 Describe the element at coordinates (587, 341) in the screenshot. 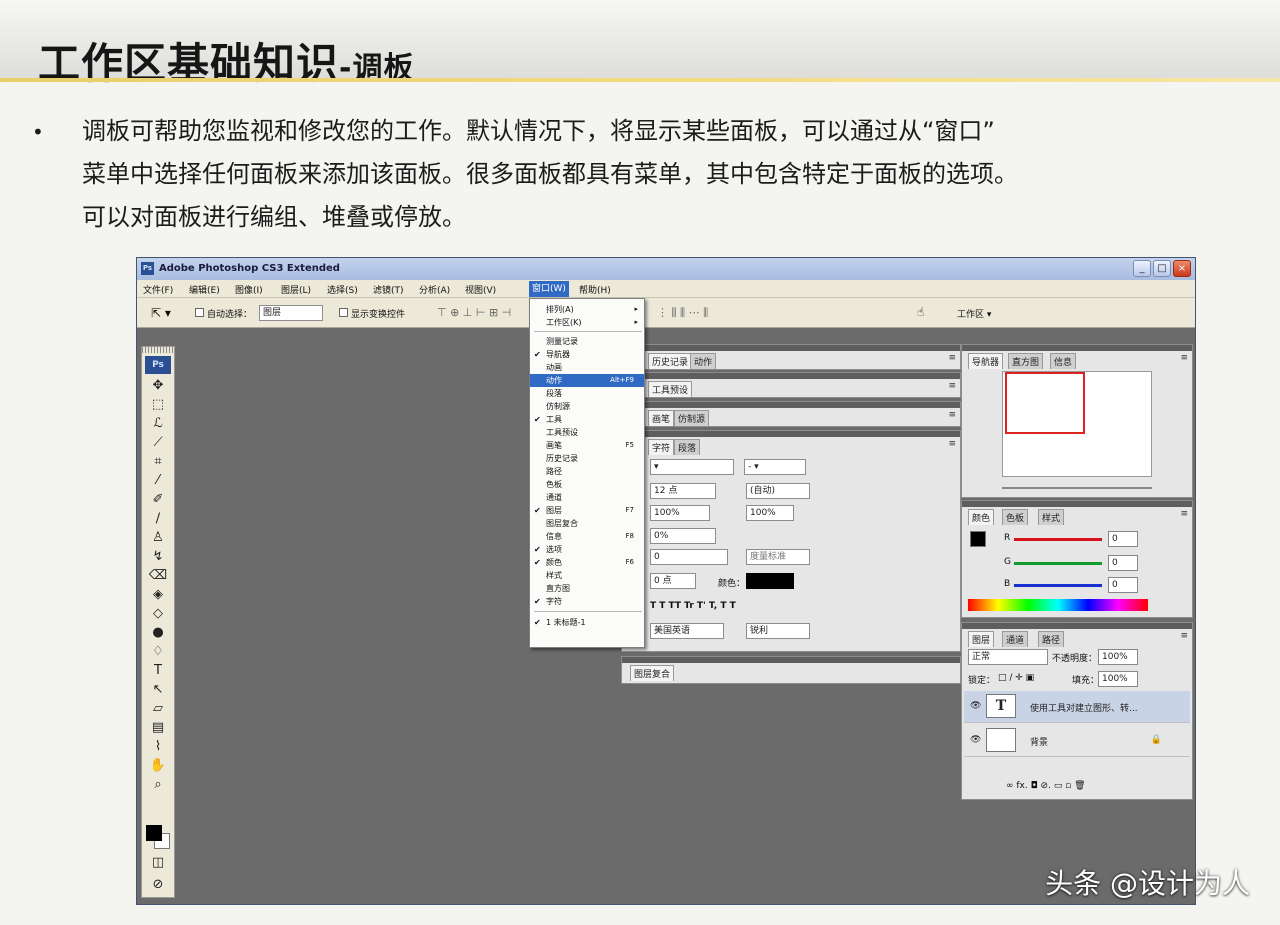

I see `window-menu-item: 测量记录` at that location.